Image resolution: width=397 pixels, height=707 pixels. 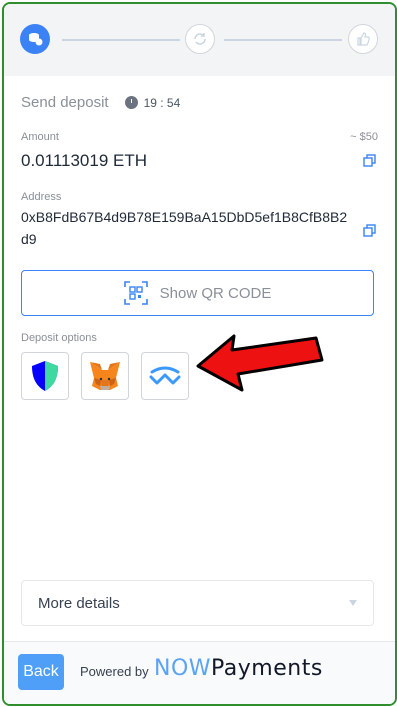 What do you see at coordinates (260, 363) in the screenshot?
I see `red-arrow-annotation` at bounding box center [260, 363].